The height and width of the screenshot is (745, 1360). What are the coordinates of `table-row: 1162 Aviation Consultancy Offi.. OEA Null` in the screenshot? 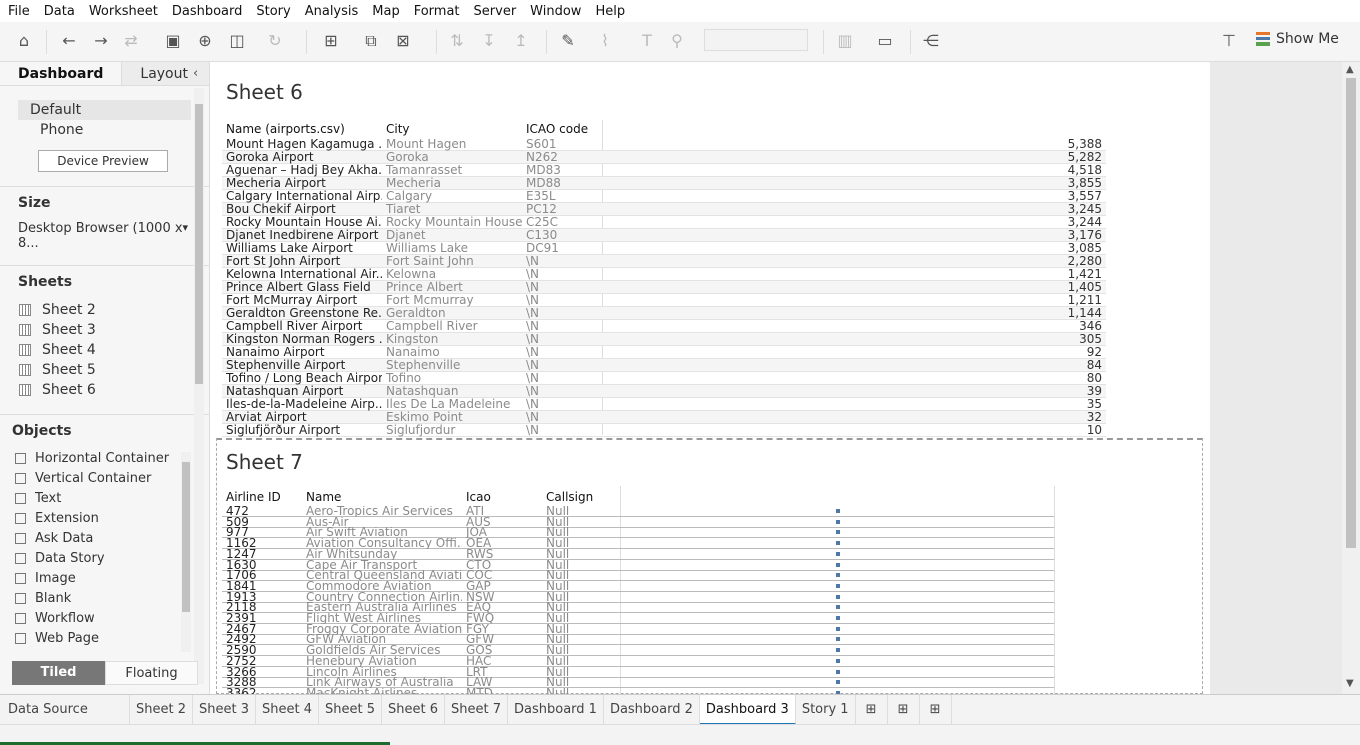 It's located at (638, 544).